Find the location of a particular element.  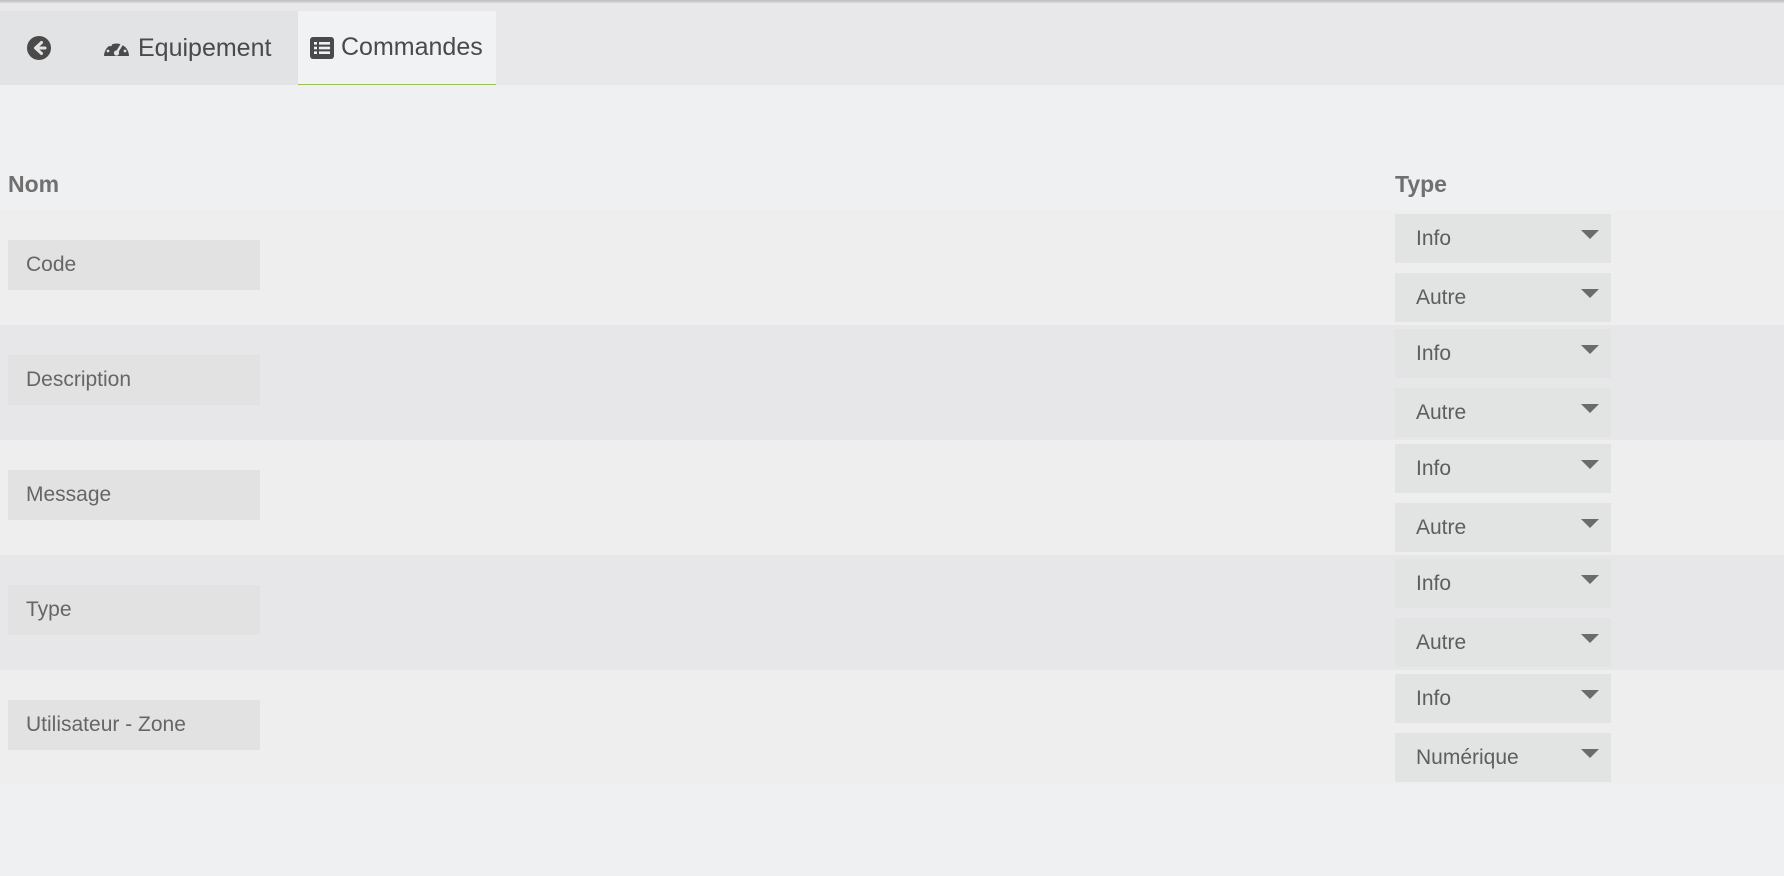

tab-bar: Equipement Commandes is located at coordinates (892, 44).